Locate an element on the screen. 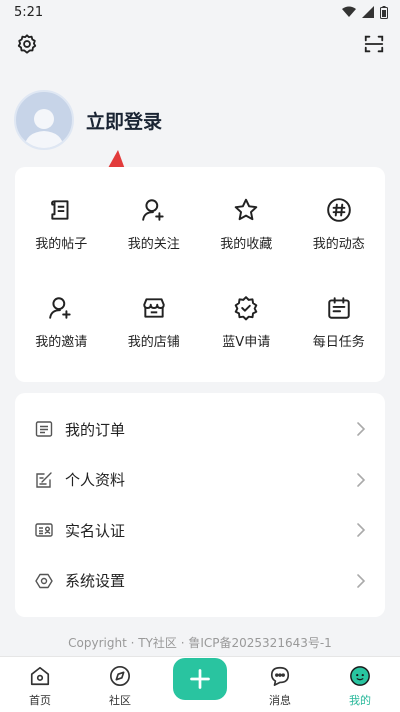 This screenshot has width=400, height=712. home-icon is located at coordinates (40, 676).